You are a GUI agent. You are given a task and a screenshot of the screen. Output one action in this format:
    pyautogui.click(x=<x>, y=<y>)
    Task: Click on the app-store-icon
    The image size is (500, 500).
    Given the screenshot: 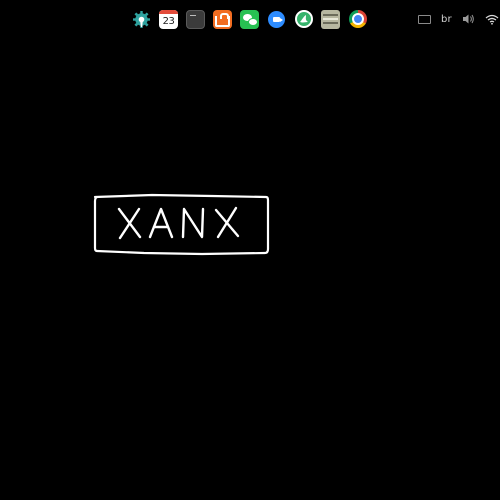 What is the action you would take?
    pyautogui.click(x=222, y=19)
    